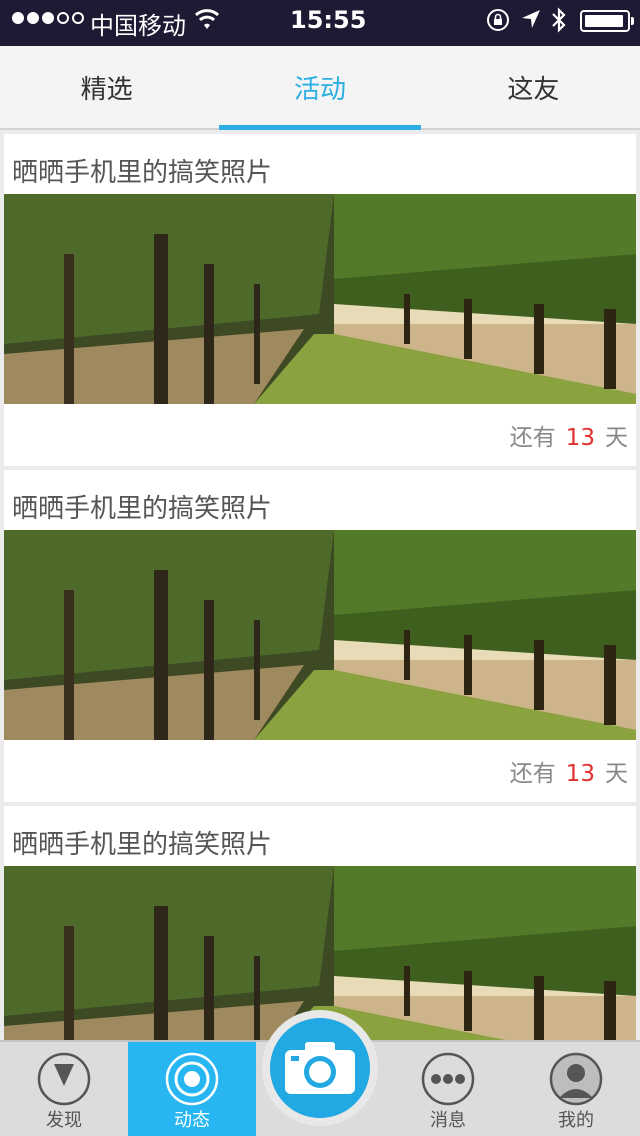 The image size is (640, 1136). What do you see at coordinates (328, 20) in the screenshot?
I see `status-time: 15:55` at bounding box center [328, 20].